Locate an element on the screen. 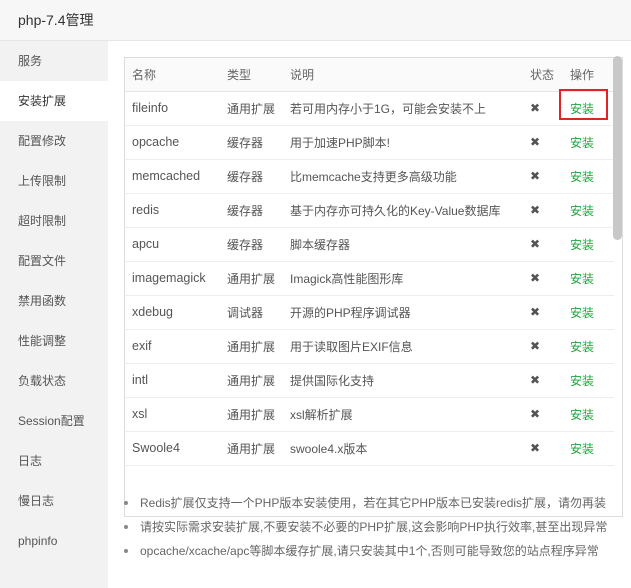 The image size is (631, 588). extension-name: redis is located at coordinates (172, 210).